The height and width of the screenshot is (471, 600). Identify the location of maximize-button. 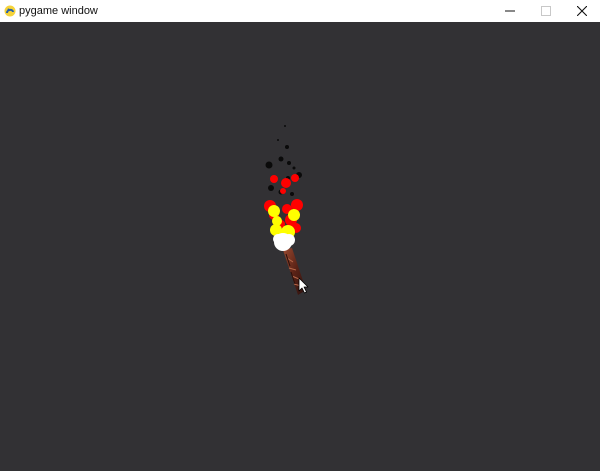
(546, 11).